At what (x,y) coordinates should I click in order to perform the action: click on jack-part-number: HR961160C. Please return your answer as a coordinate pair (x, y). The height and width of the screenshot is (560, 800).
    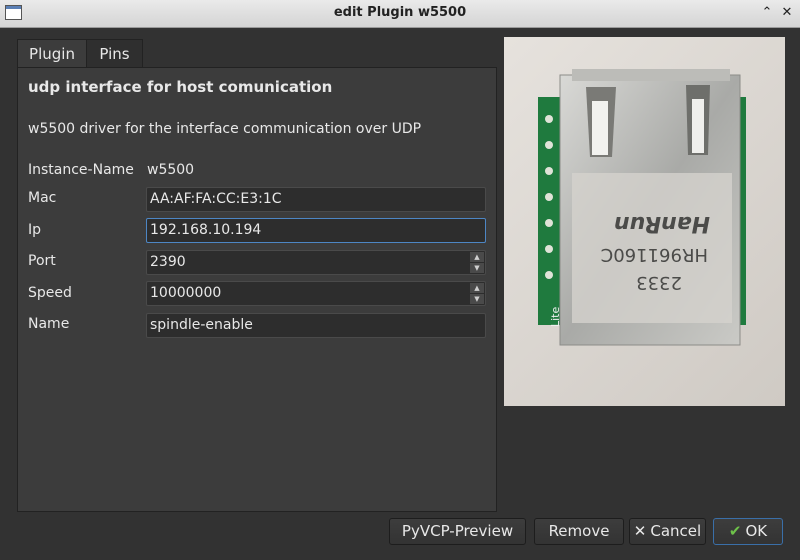
    Looking at the image, I should click on (654, 254).